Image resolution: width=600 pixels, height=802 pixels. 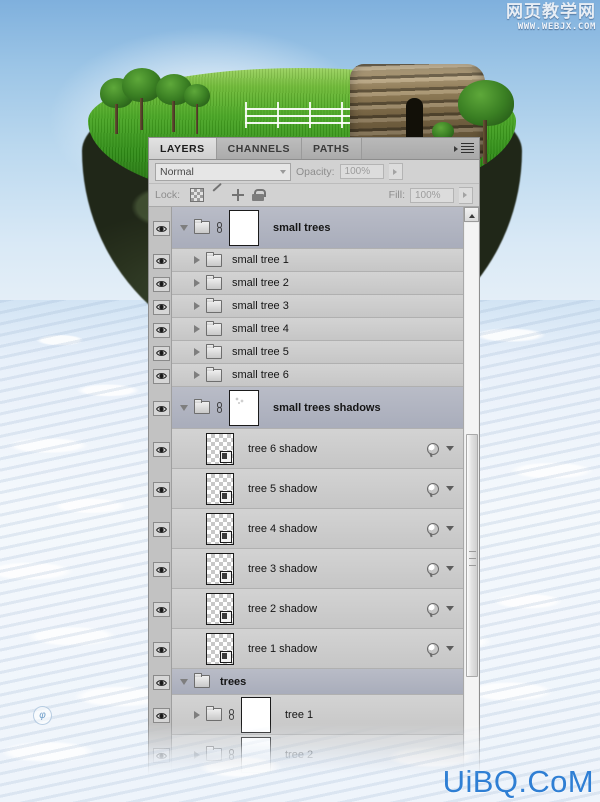 What do you see at coordinates (317, 569) in the screenshot?
I see `layer-row: tree 3 shadow` at bounding box center [317, 569].